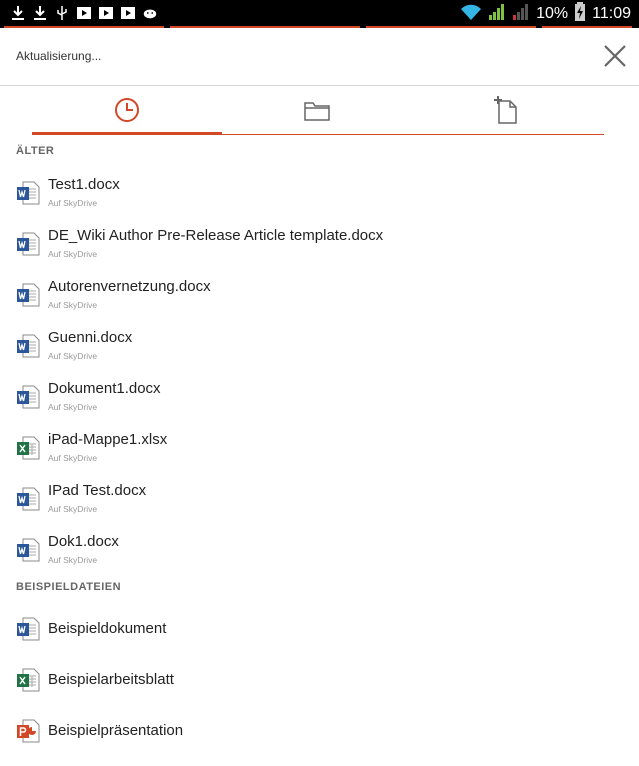  I want to click on notification-icons, so click(84, 13).